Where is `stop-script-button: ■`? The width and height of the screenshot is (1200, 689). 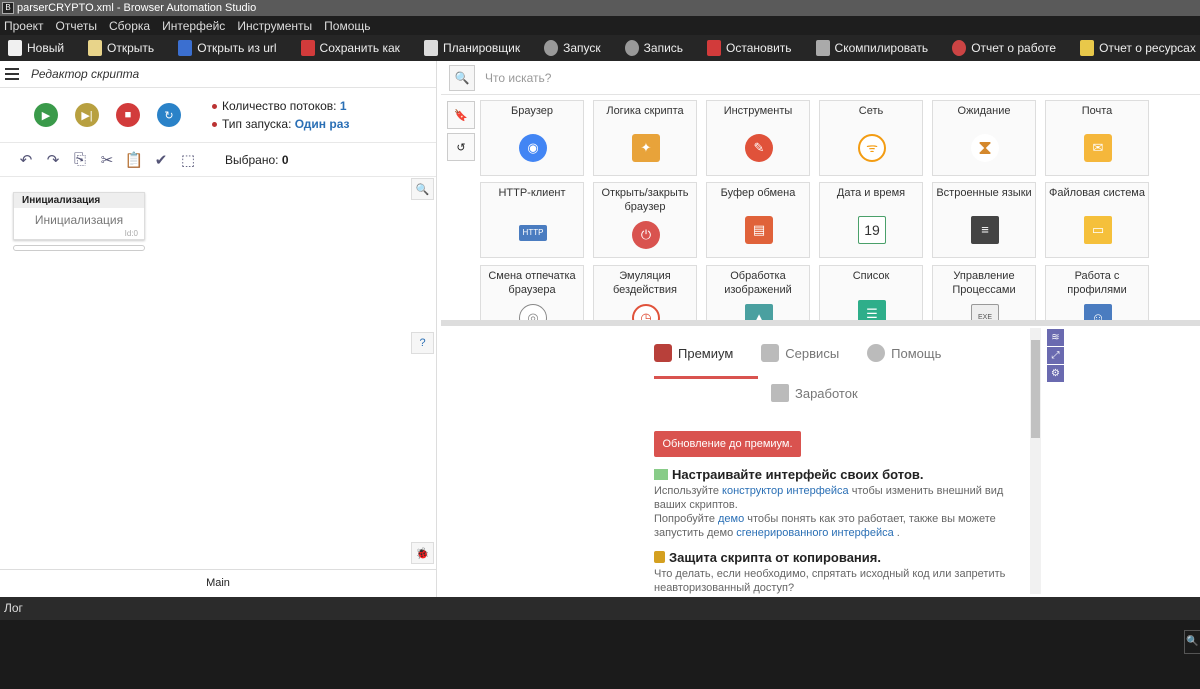 stop-script-button: ■ is located at coordinates (128, 115).